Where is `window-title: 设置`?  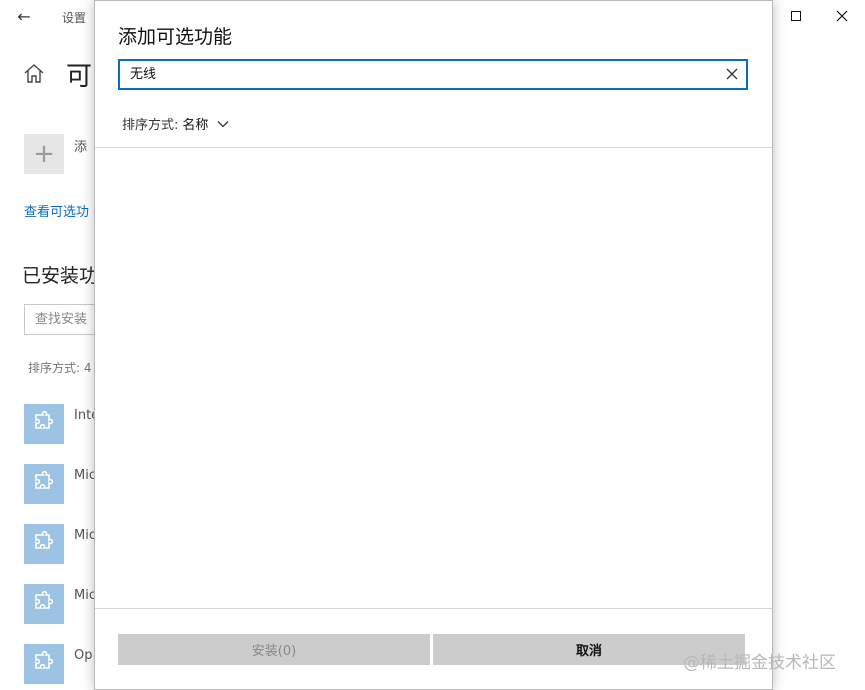
window-title: 设置 is located at coordinates (74, 18).